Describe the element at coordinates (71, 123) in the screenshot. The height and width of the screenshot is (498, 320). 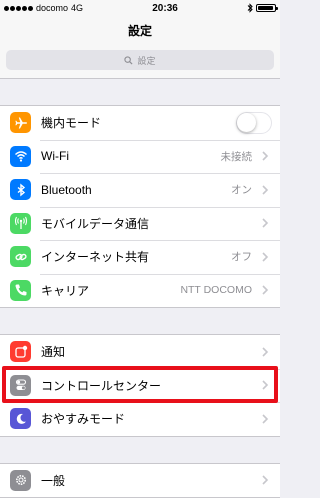
I see `row-label: 機内モード` at that location.